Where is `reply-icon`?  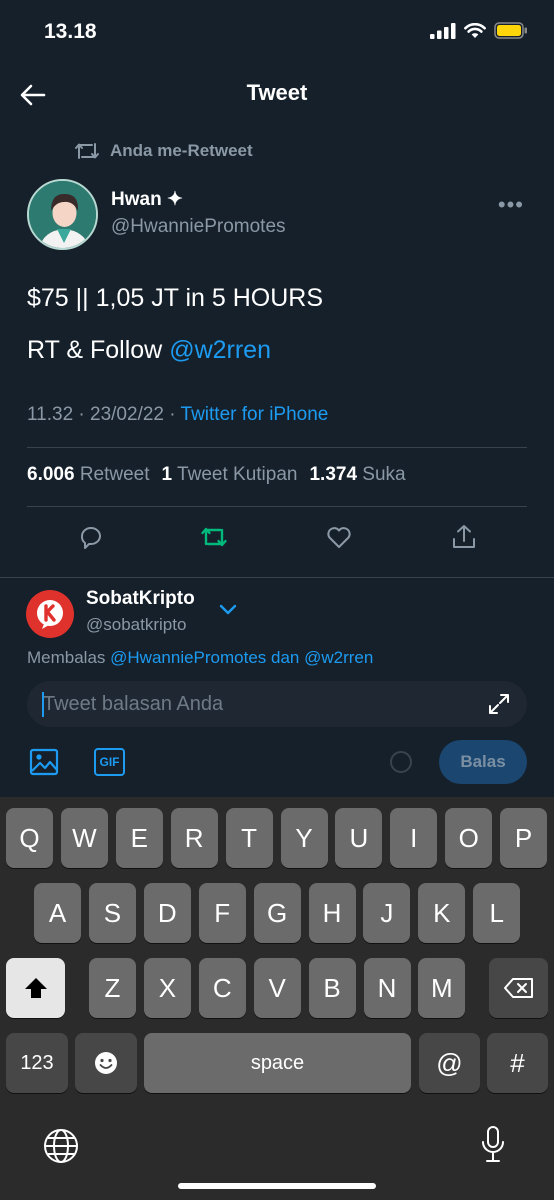
reply-icon is located at coordinates (91, 537).